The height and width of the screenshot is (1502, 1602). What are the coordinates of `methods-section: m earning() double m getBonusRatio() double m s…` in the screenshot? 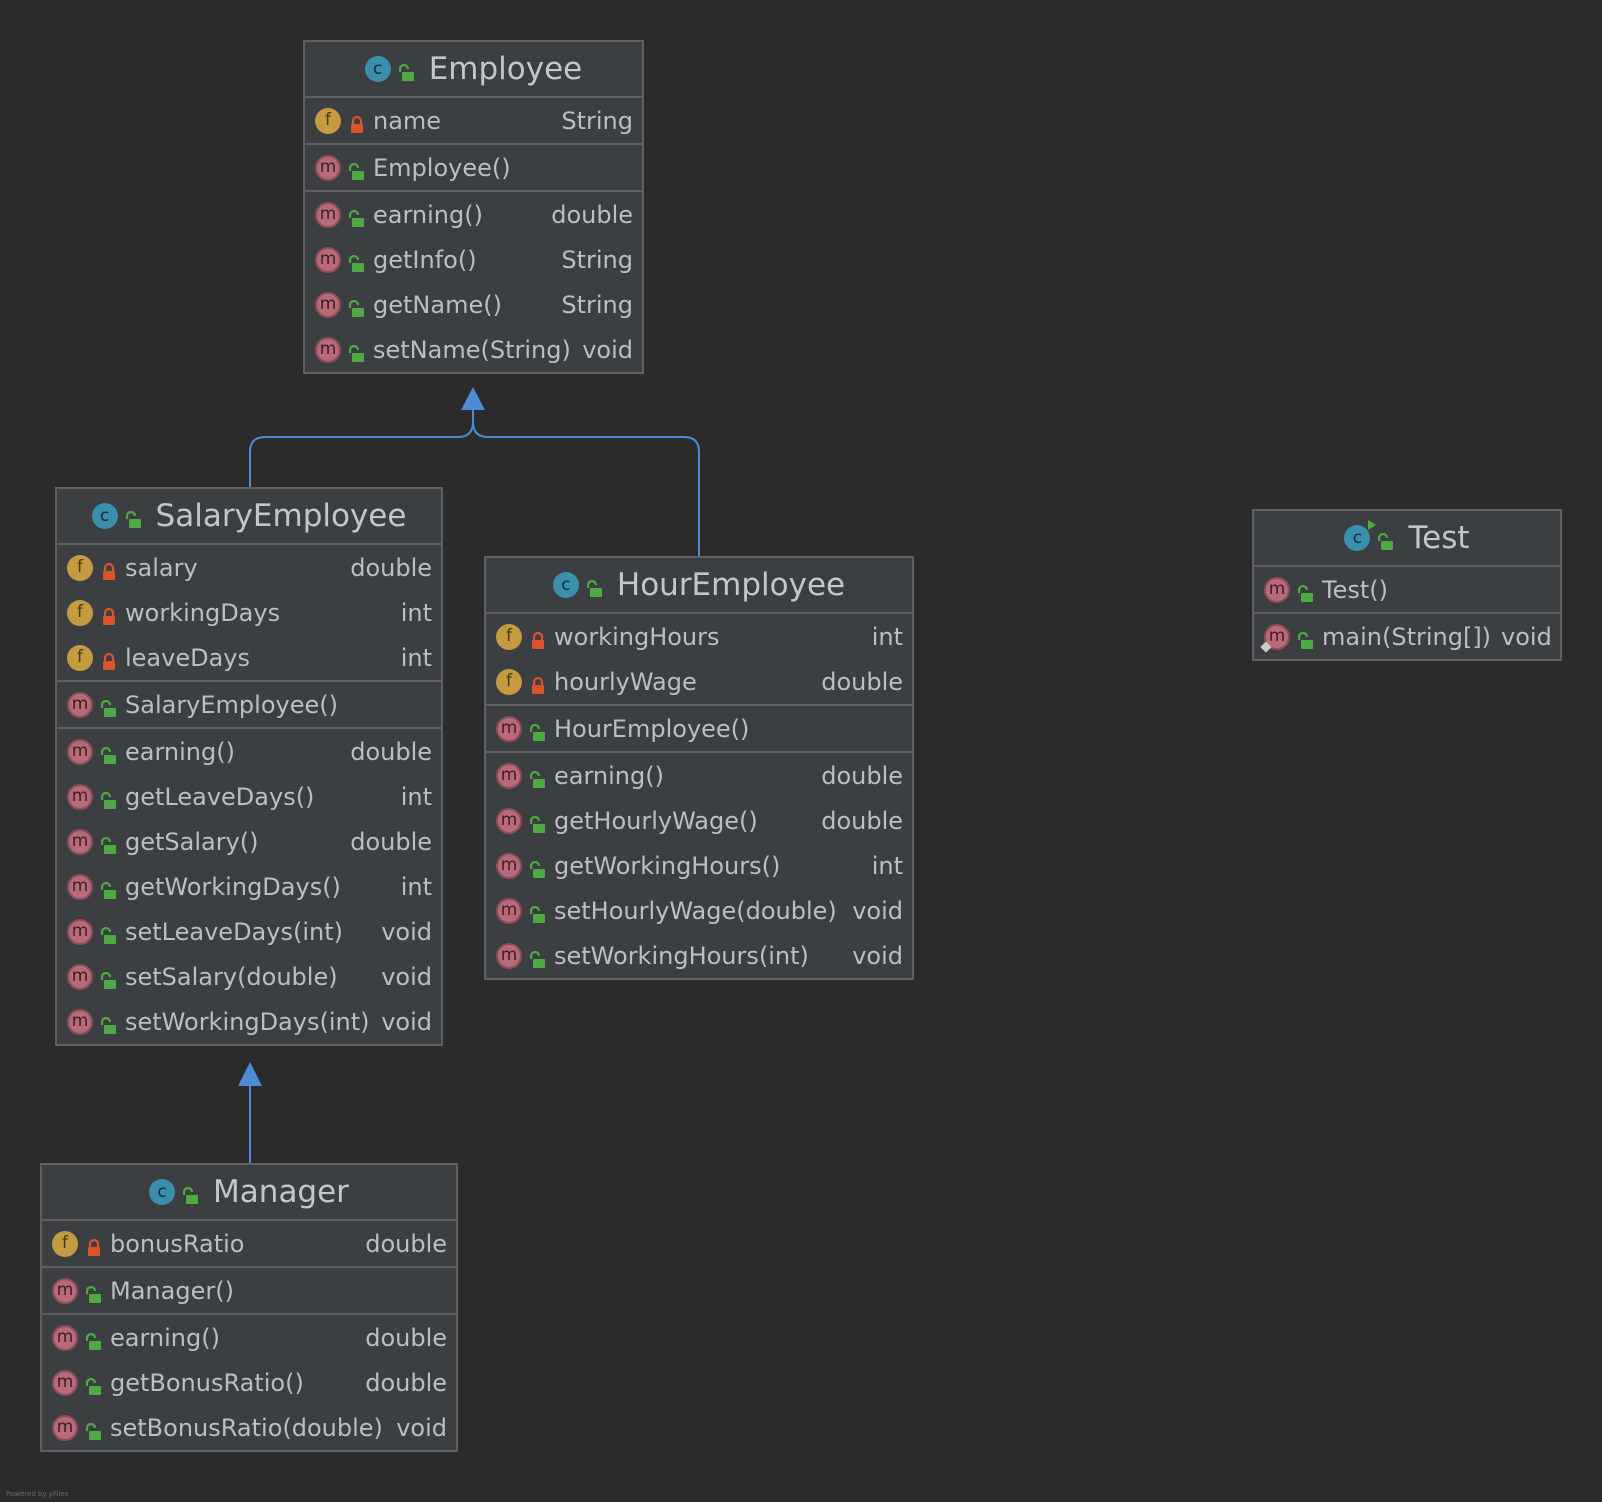 It's located at (249, 1382).